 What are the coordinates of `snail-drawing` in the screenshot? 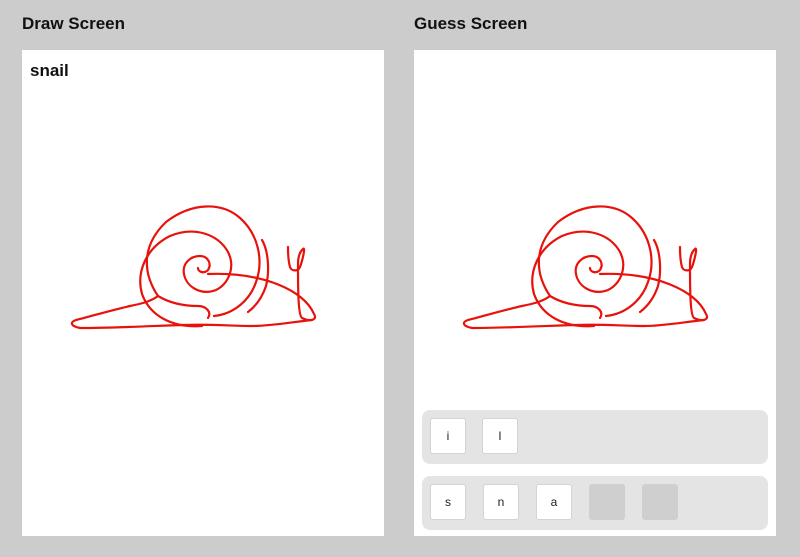 It's located at (193, 267).